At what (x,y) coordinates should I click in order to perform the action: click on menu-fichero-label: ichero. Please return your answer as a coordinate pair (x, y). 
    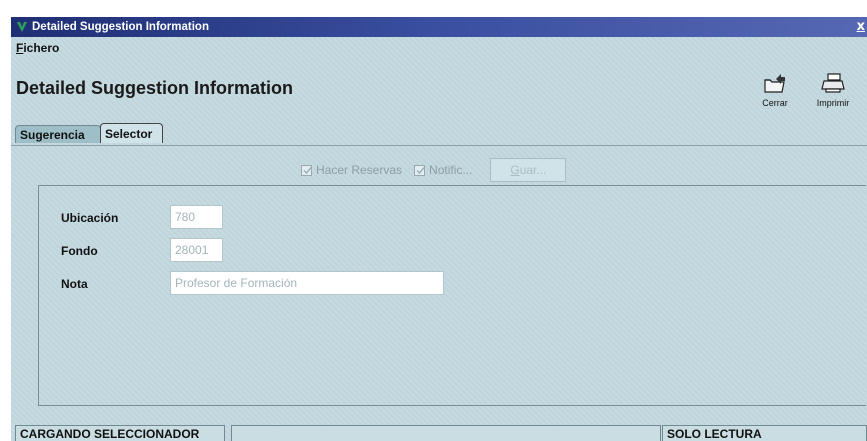
    Looking at the image, I should click on (41, 48).